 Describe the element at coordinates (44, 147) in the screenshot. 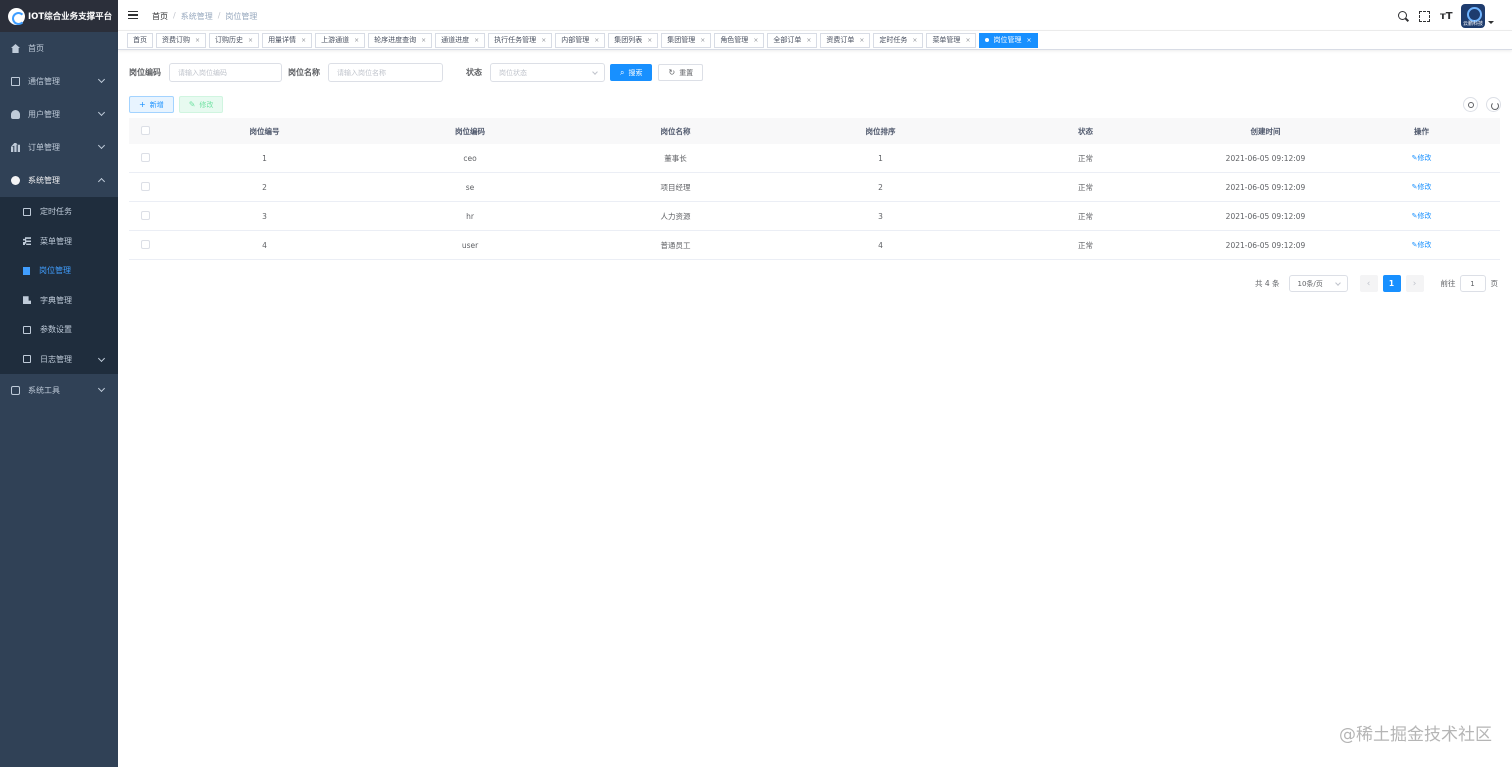

I see `sidebar-item-label: 订单管理` at that location.